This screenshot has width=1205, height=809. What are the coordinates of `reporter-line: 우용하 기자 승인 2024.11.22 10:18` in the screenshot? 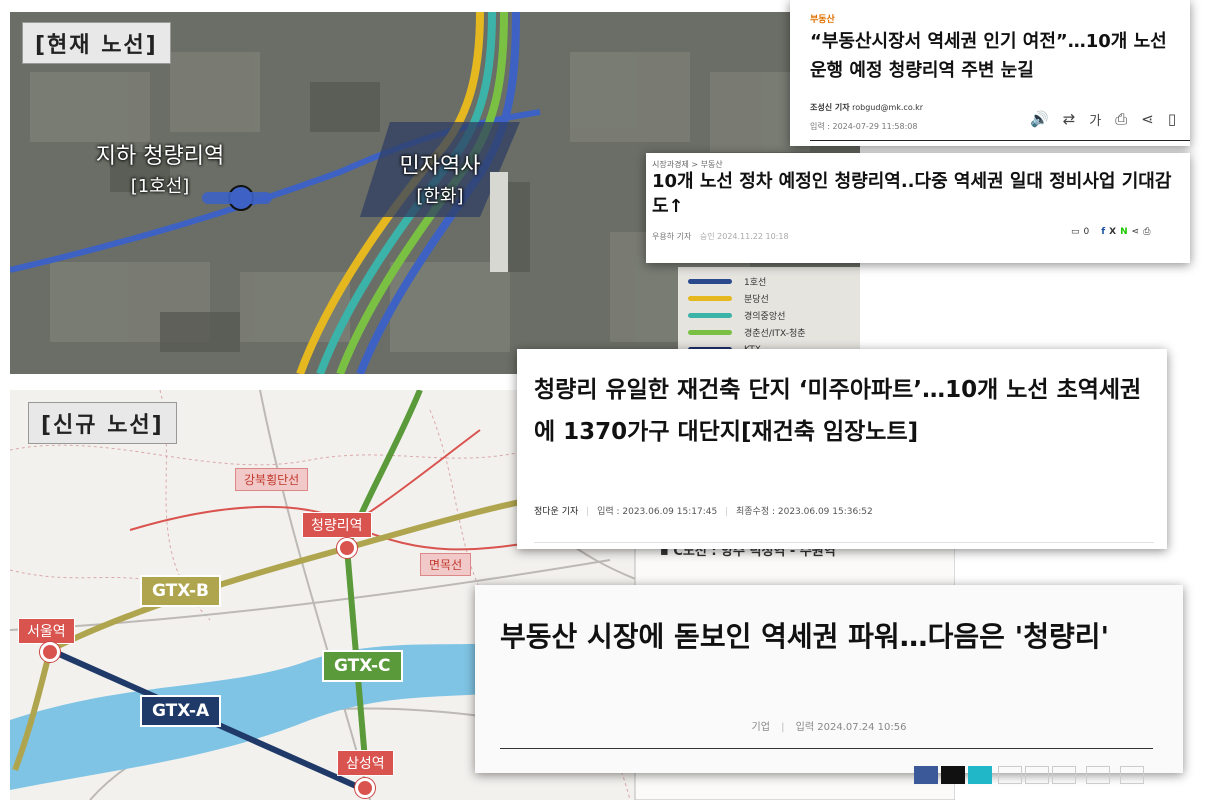 It's located at (720, 236).